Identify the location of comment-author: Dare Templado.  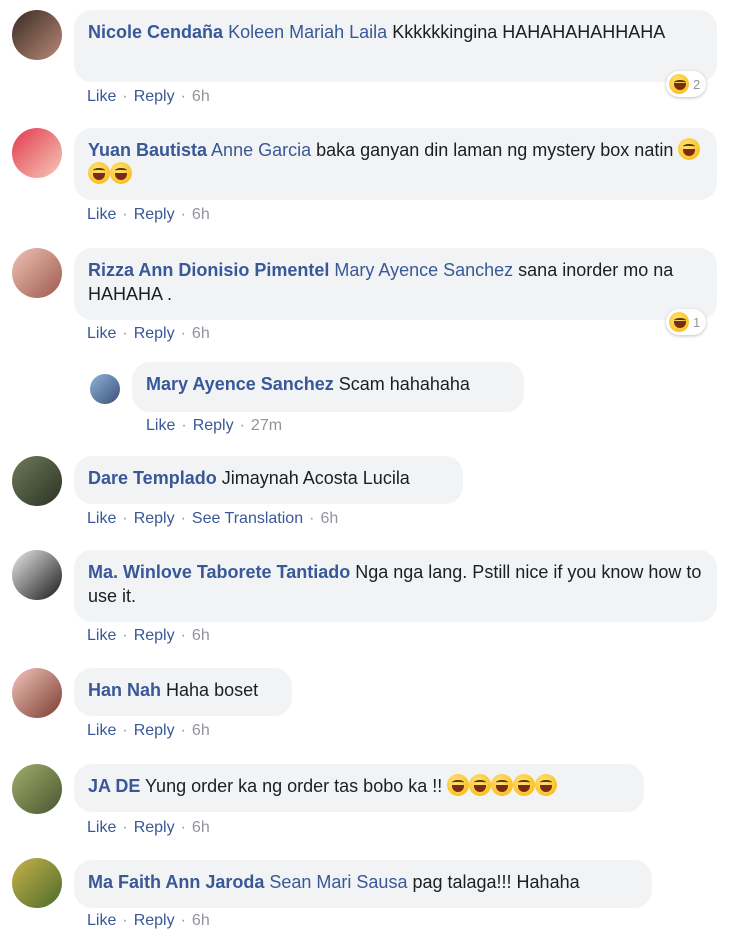
(152, 478).